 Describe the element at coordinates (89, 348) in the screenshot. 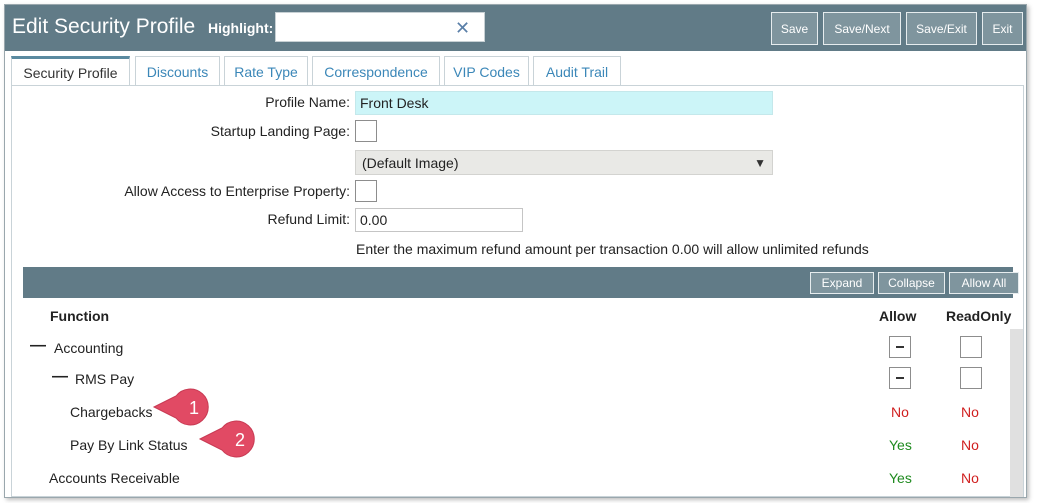

I see `grid-row-accounting: Accounting` at that location.